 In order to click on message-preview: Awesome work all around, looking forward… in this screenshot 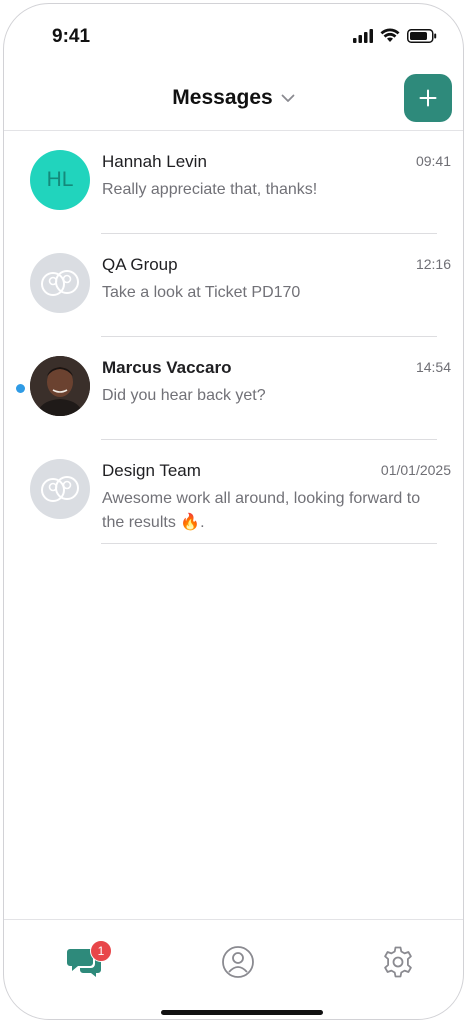, I will do `click(261, 510)`.